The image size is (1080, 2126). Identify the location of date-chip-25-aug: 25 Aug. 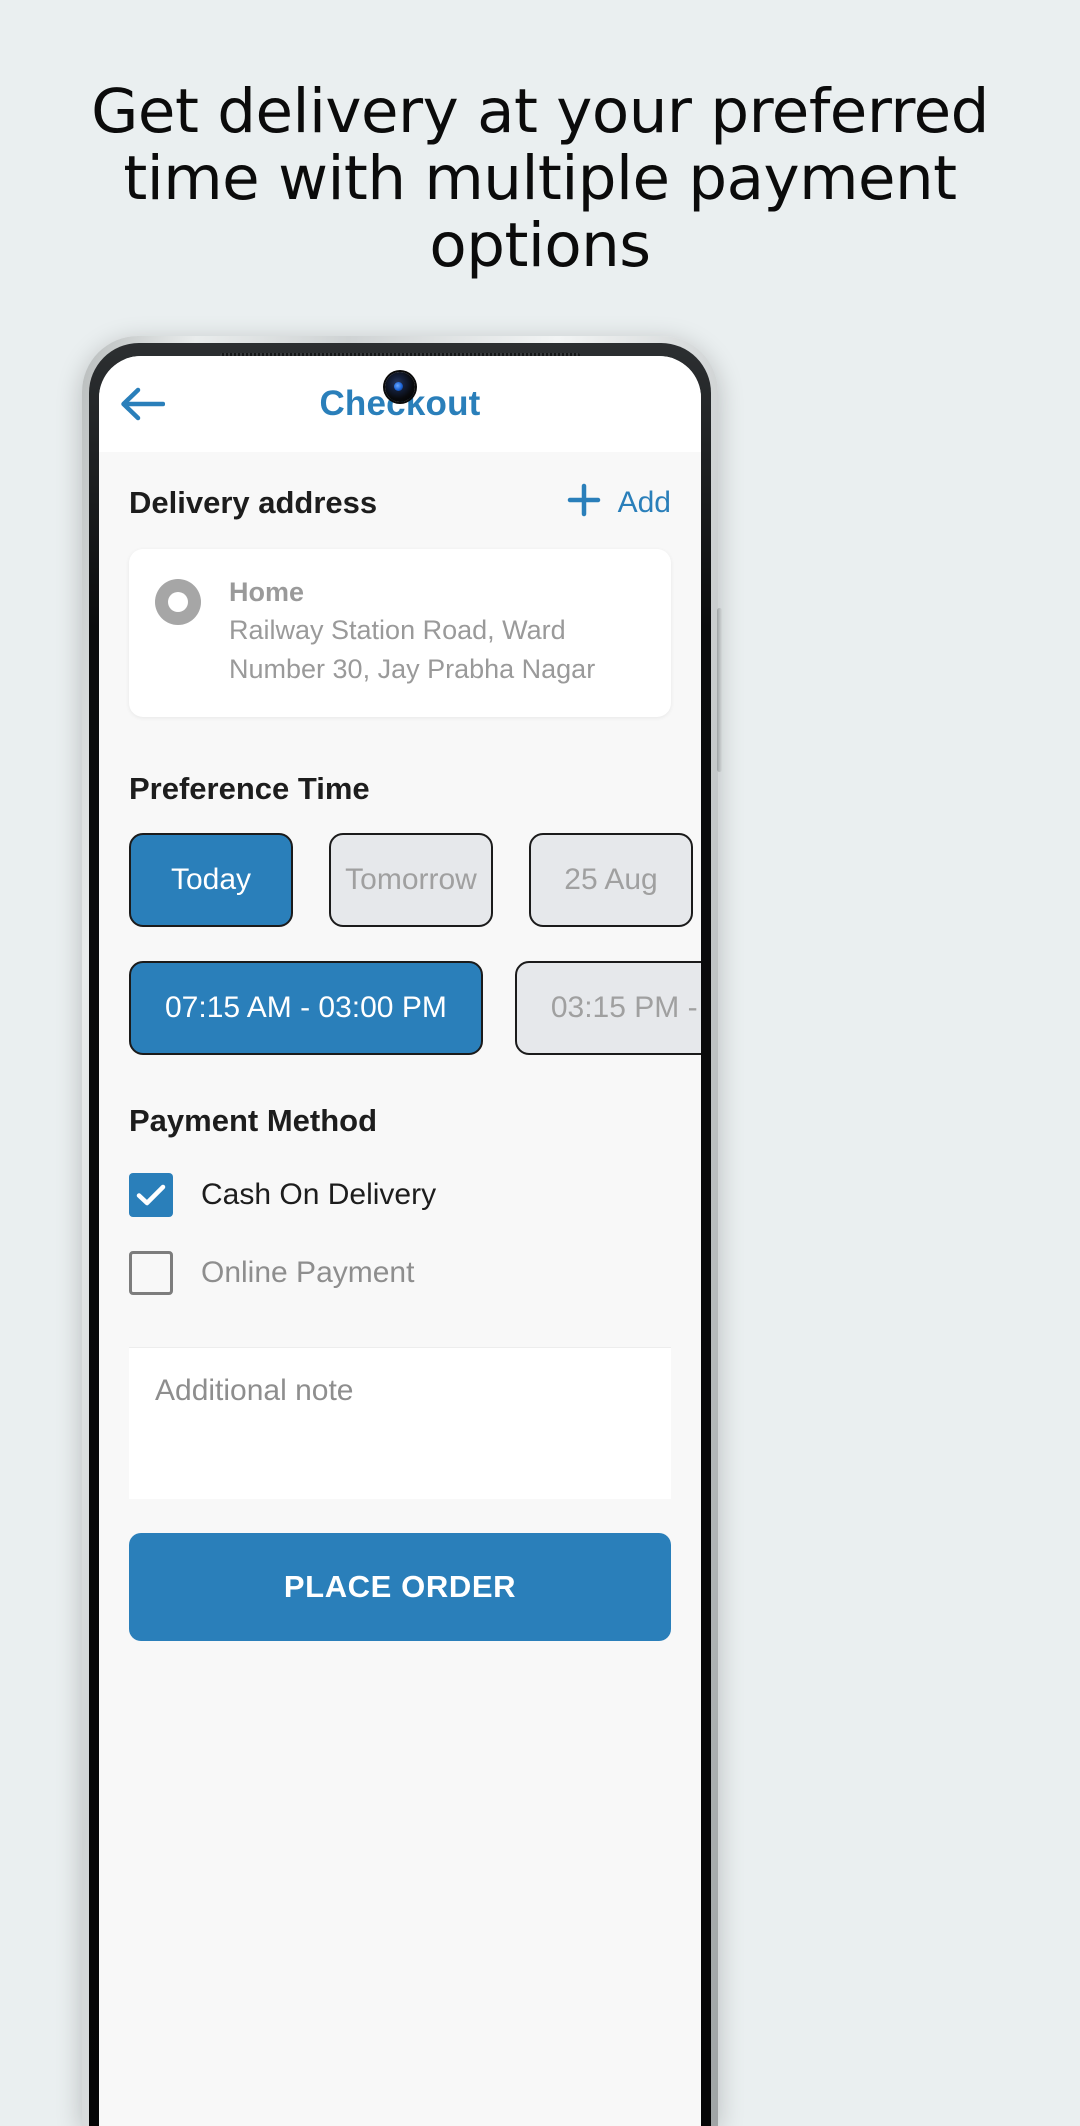
(611, 880).